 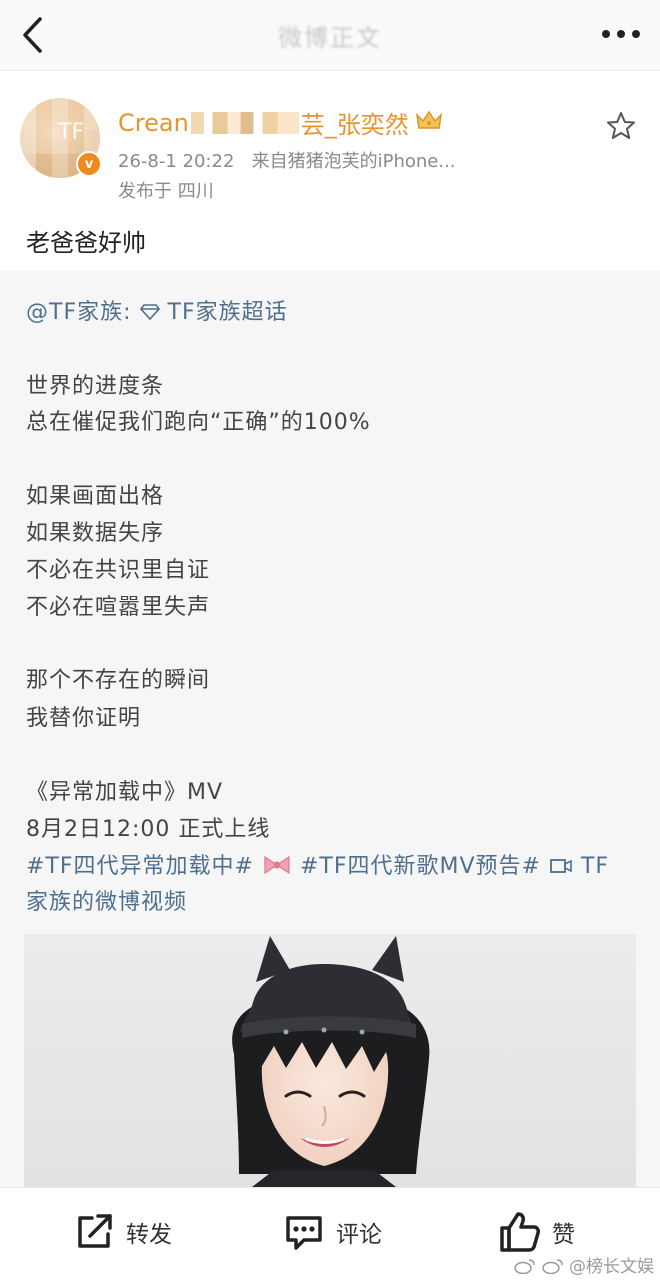 What do you see at coordinates (148, 829) in the screenshot?
I see `quoted-line: 8月2日12:00 正式上线` at bounding box center [148, 829].